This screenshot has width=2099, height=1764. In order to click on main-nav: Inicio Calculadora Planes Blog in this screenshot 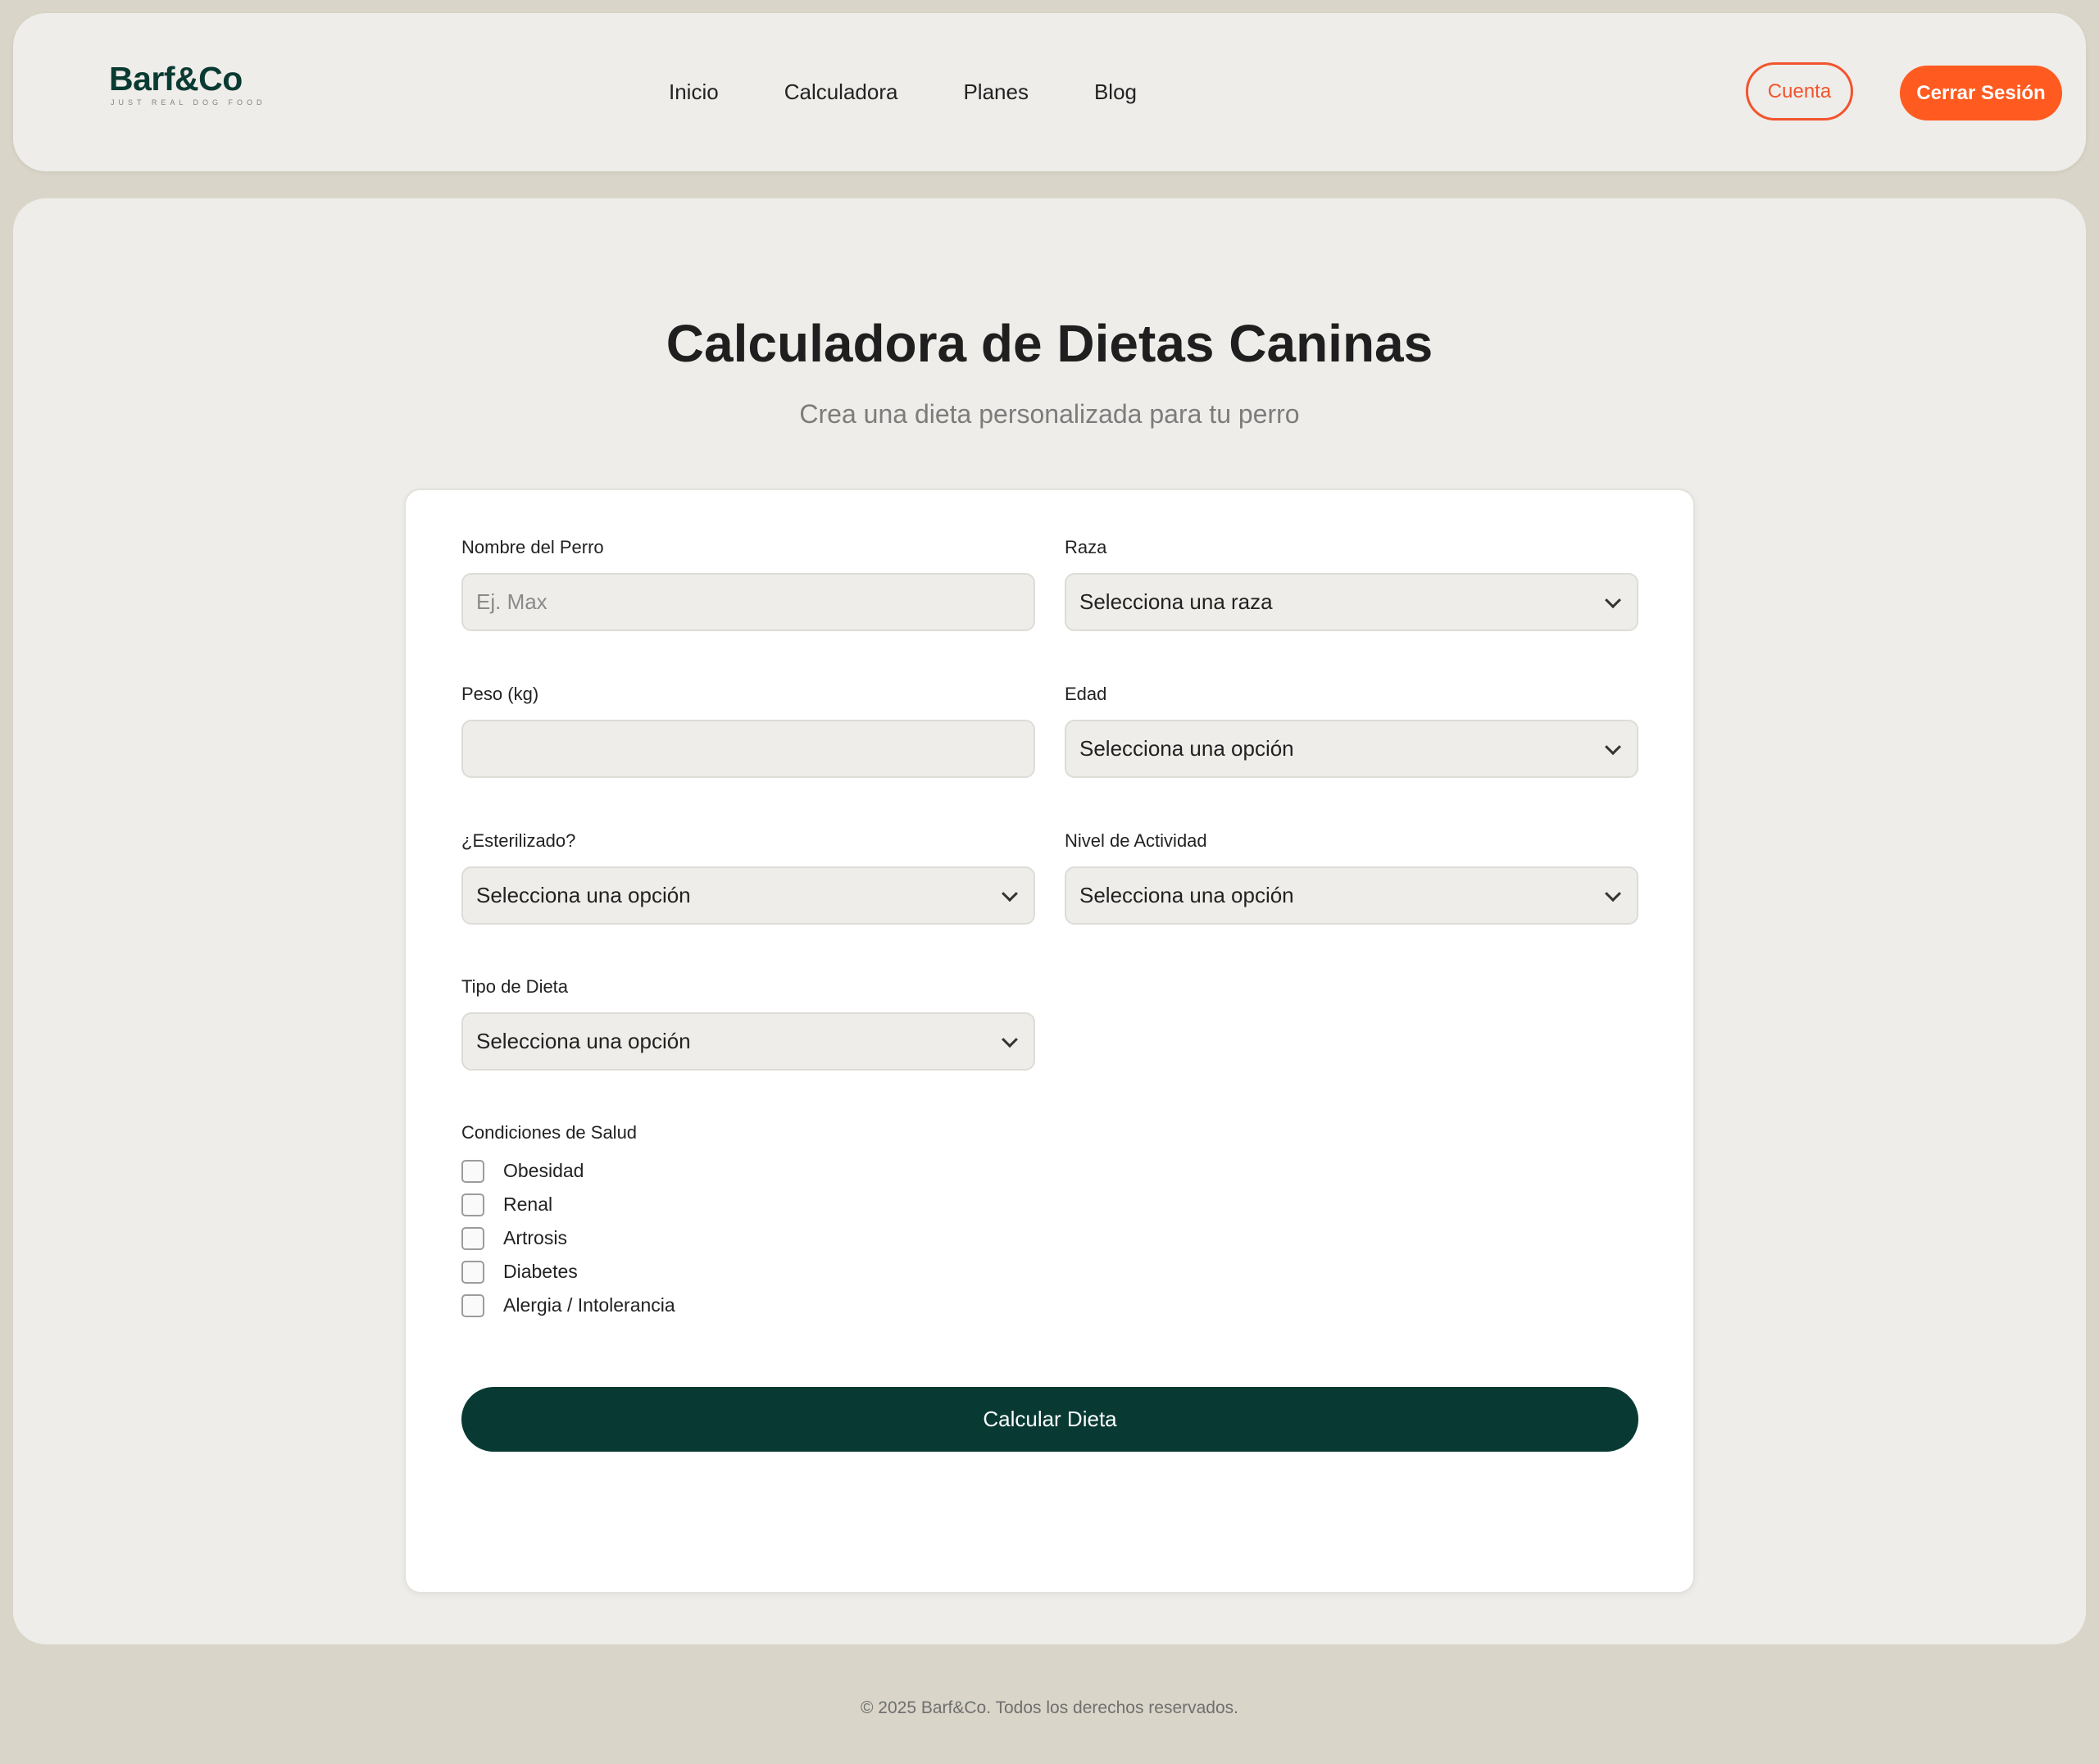, I will do `click(935, 92)`.